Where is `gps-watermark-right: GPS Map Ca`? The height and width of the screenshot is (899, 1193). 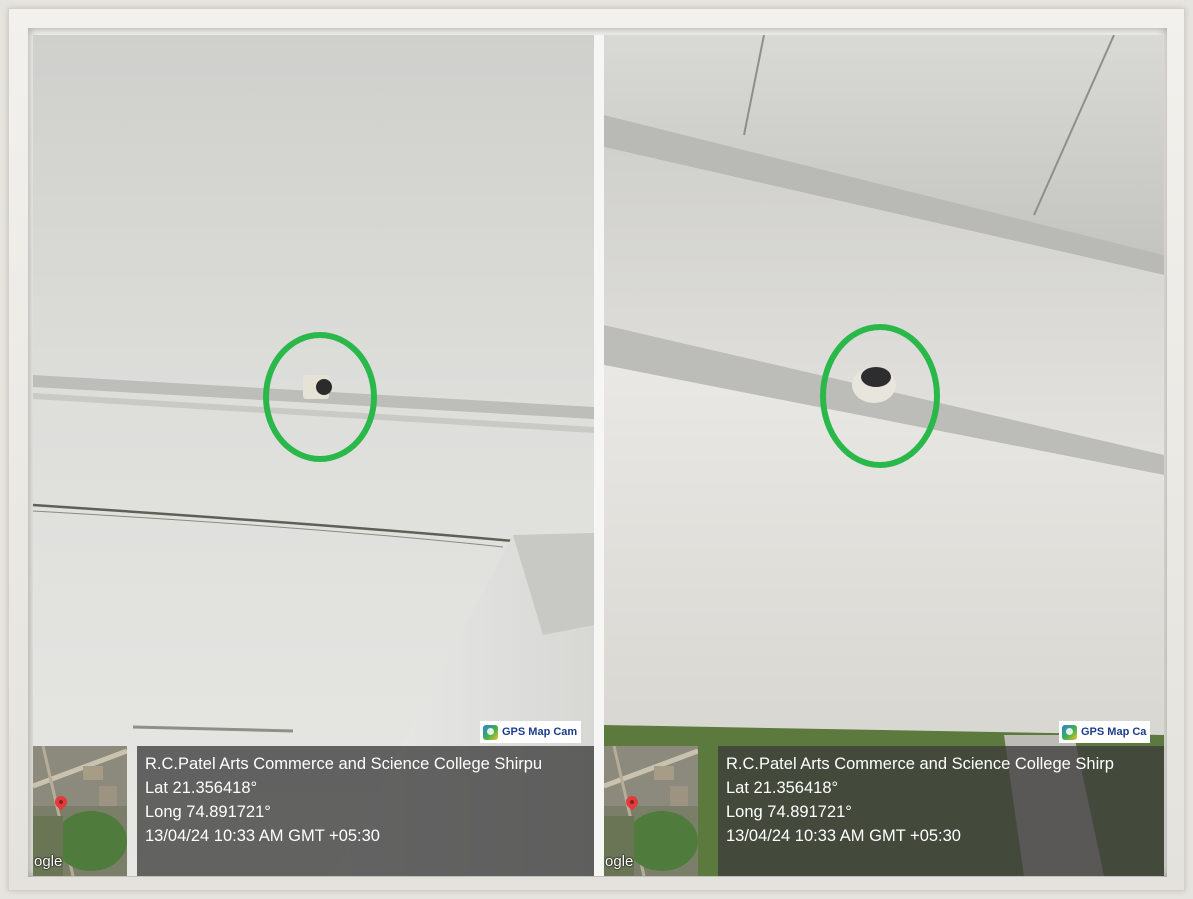 gps-watermark-right: GPS Map Ca is located at coordinates (1105, 732).